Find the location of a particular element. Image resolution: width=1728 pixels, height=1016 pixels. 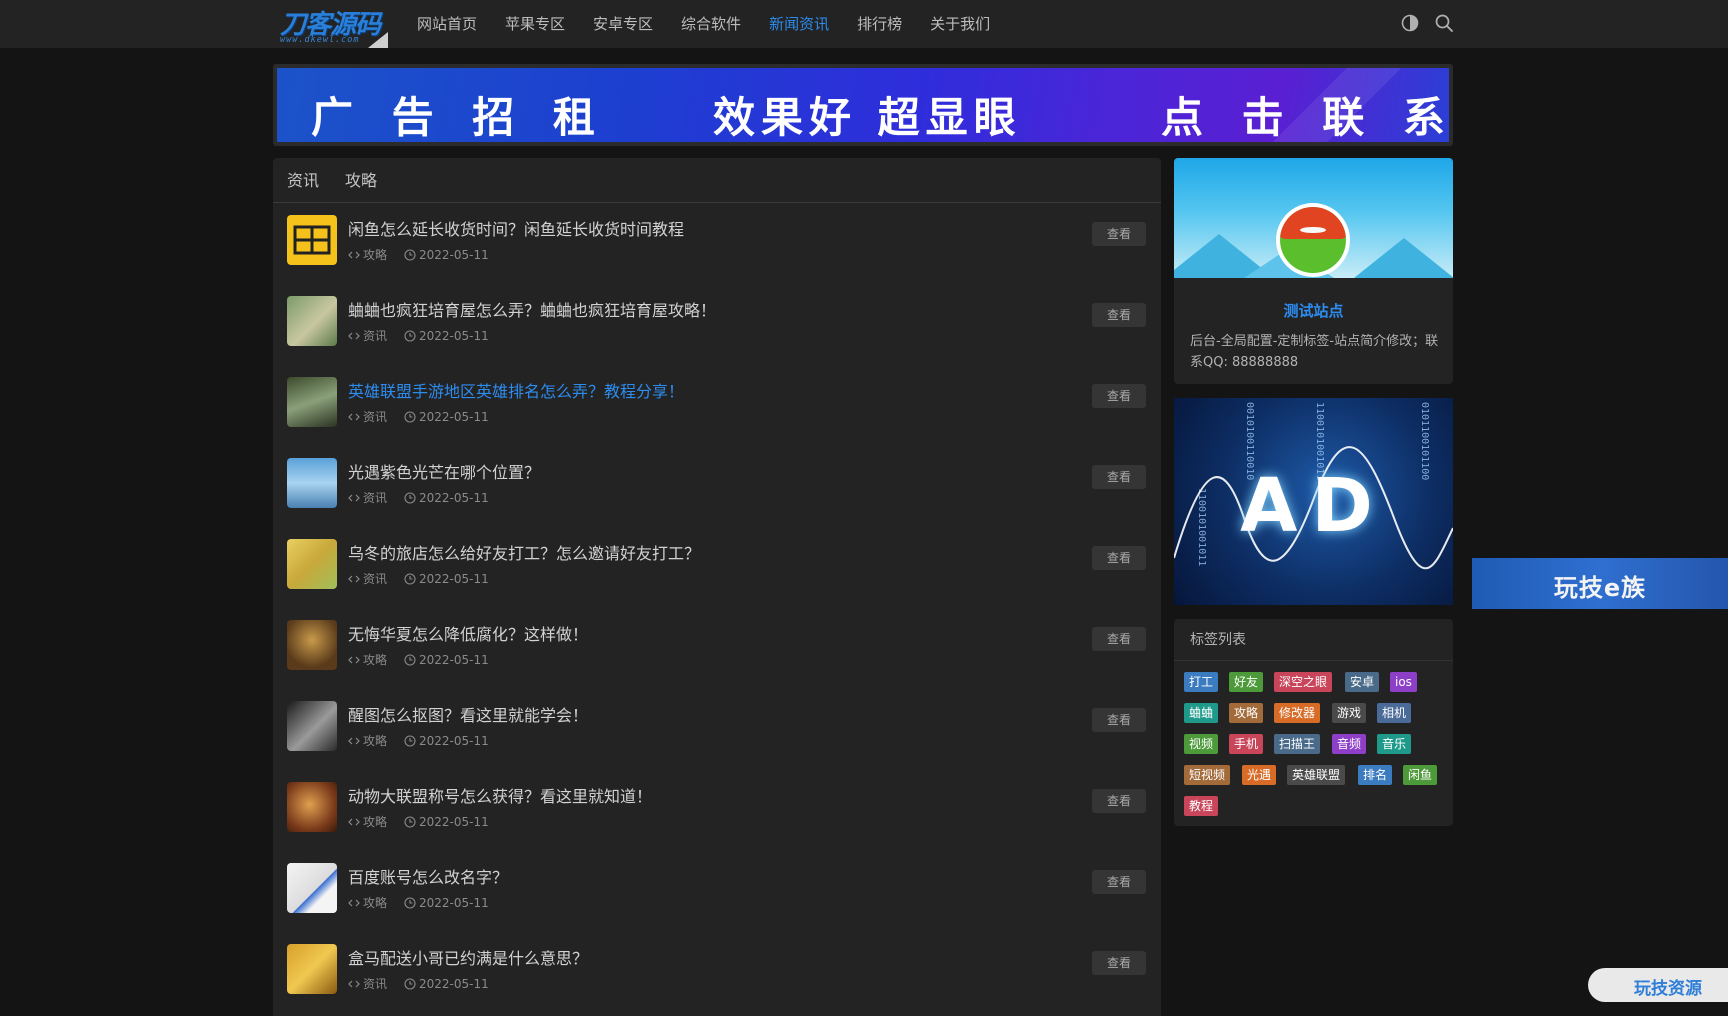

tag-chip: 排名 is located at coordinates (1375, 775).